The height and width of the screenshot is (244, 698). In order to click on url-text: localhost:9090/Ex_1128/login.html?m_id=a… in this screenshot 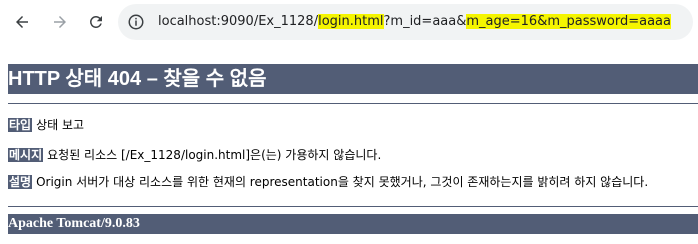, I will do `click(414, 22)`.